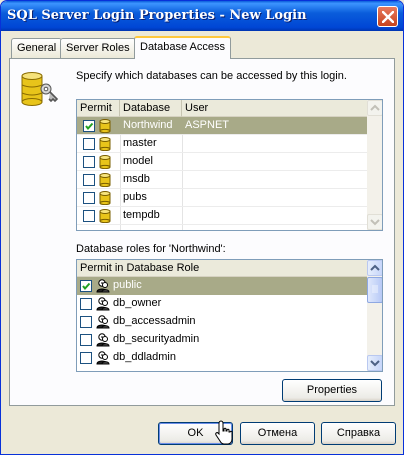 This screenshot has height=455, width=404. Describe the element at coordinates (140, 143) in the screenshot. I see `database-name: master` at that location.